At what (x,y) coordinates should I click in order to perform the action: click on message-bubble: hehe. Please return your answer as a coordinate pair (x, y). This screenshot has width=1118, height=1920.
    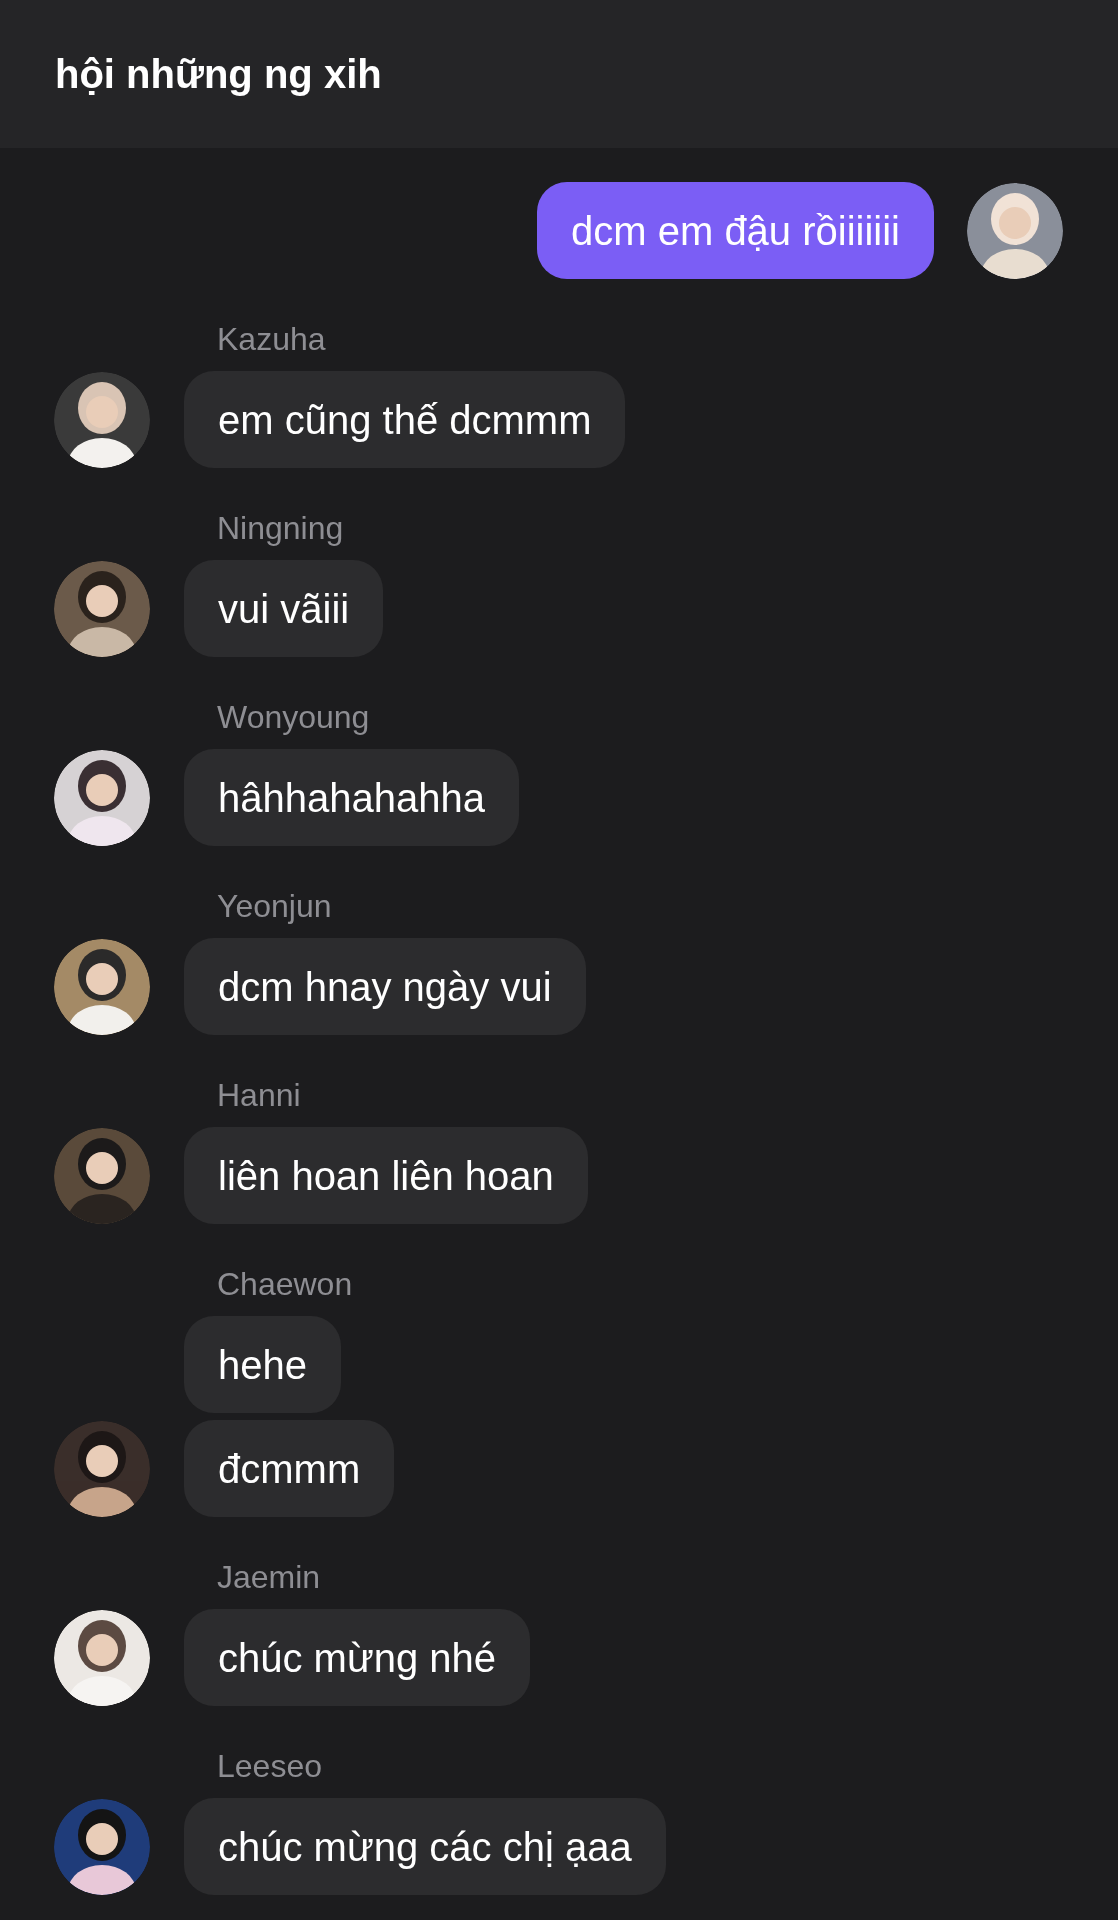
    Looking at the image, I should click on (262, 1364).